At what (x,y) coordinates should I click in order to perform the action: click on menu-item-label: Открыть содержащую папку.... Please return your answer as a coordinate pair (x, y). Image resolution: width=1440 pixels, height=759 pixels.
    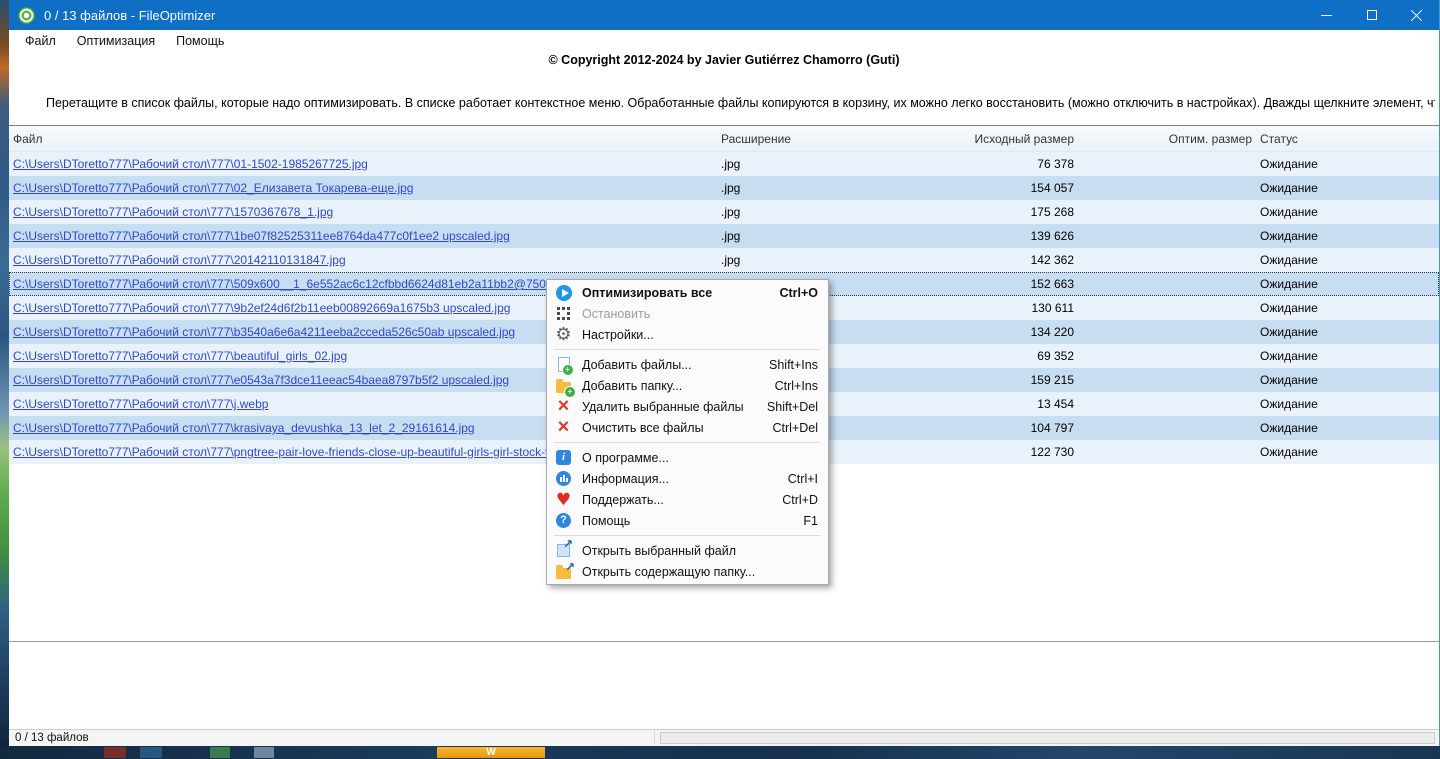
    Looking at the image, I should click on (669, 571).